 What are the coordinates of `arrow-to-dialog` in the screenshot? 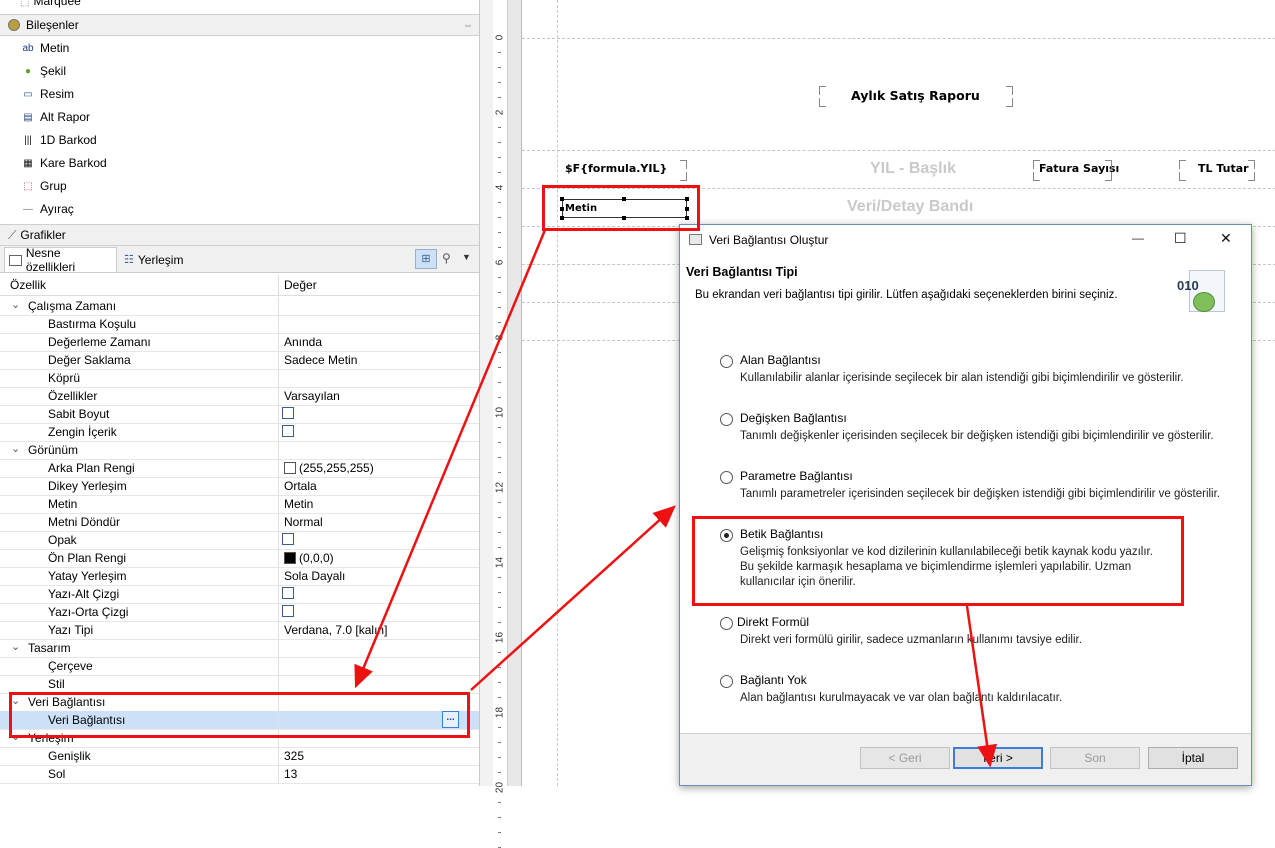 It's located at (573, 598).